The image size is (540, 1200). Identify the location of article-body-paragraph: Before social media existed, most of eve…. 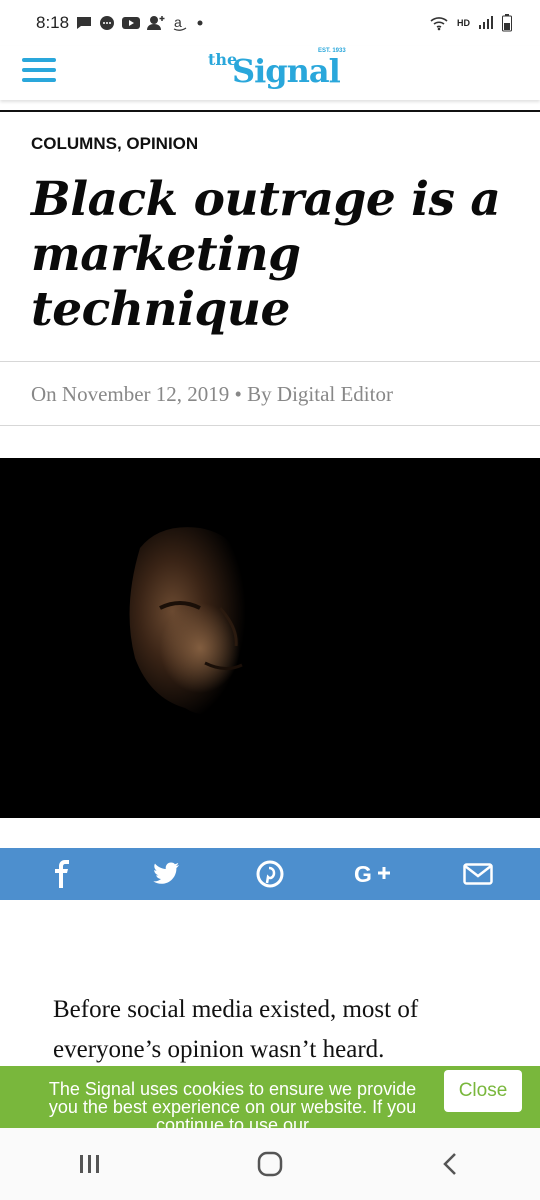
(236, 1029).